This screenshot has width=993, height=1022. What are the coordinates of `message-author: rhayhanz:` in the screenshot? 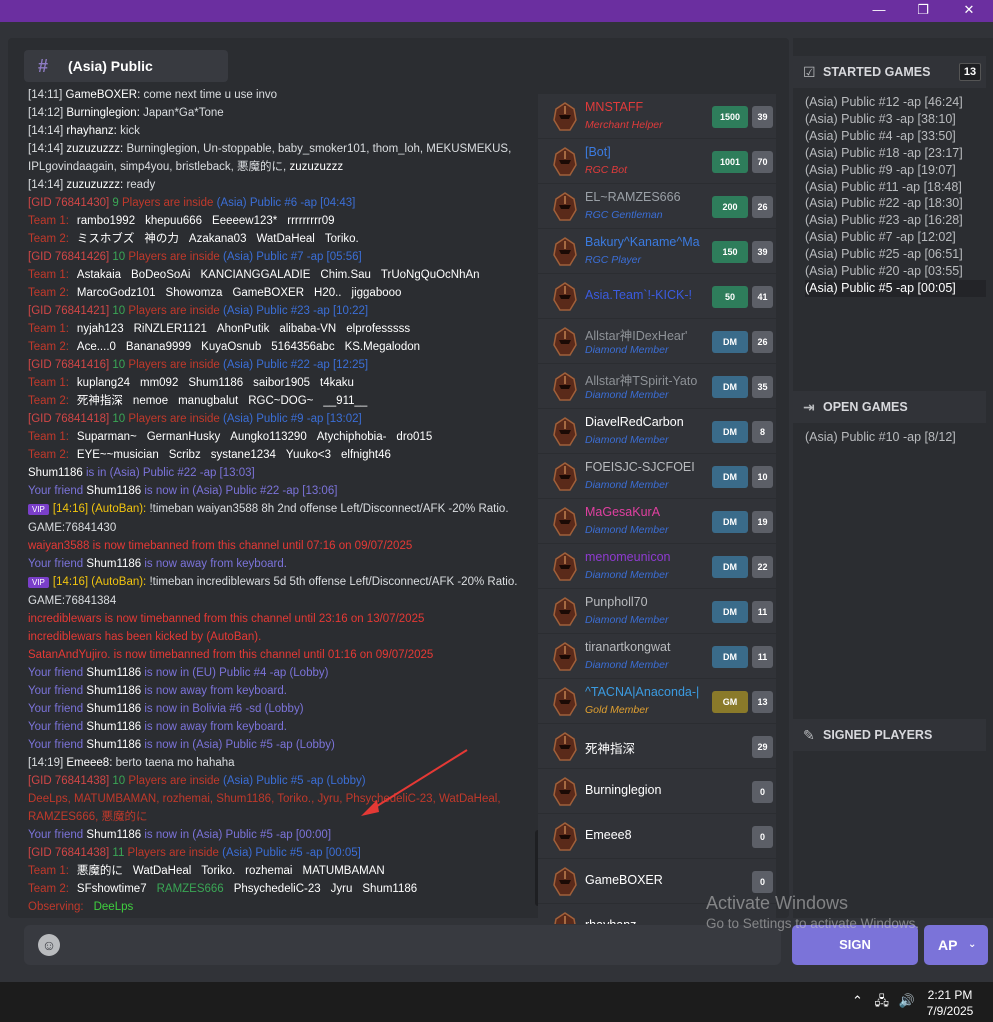 It's located at (93, 131).